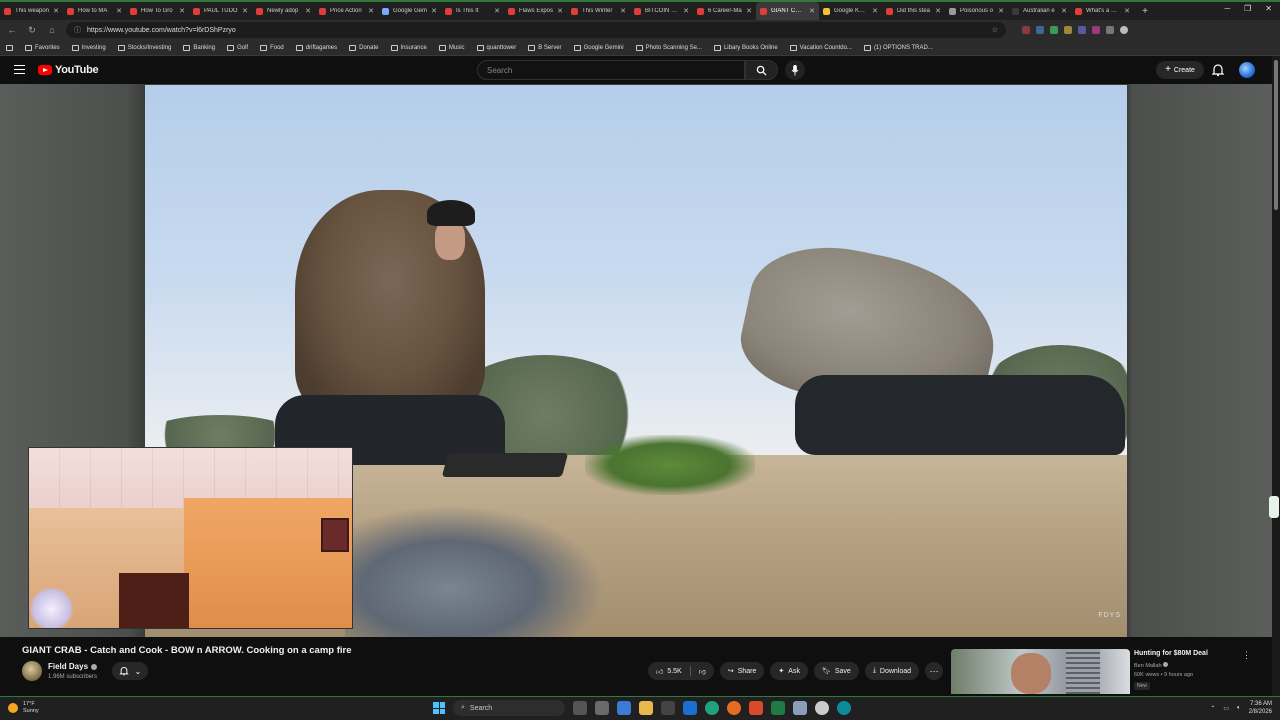  Describe the element at coordinates (272, 47) in the screenshot. I see `bookmark-item: Food` at that location.